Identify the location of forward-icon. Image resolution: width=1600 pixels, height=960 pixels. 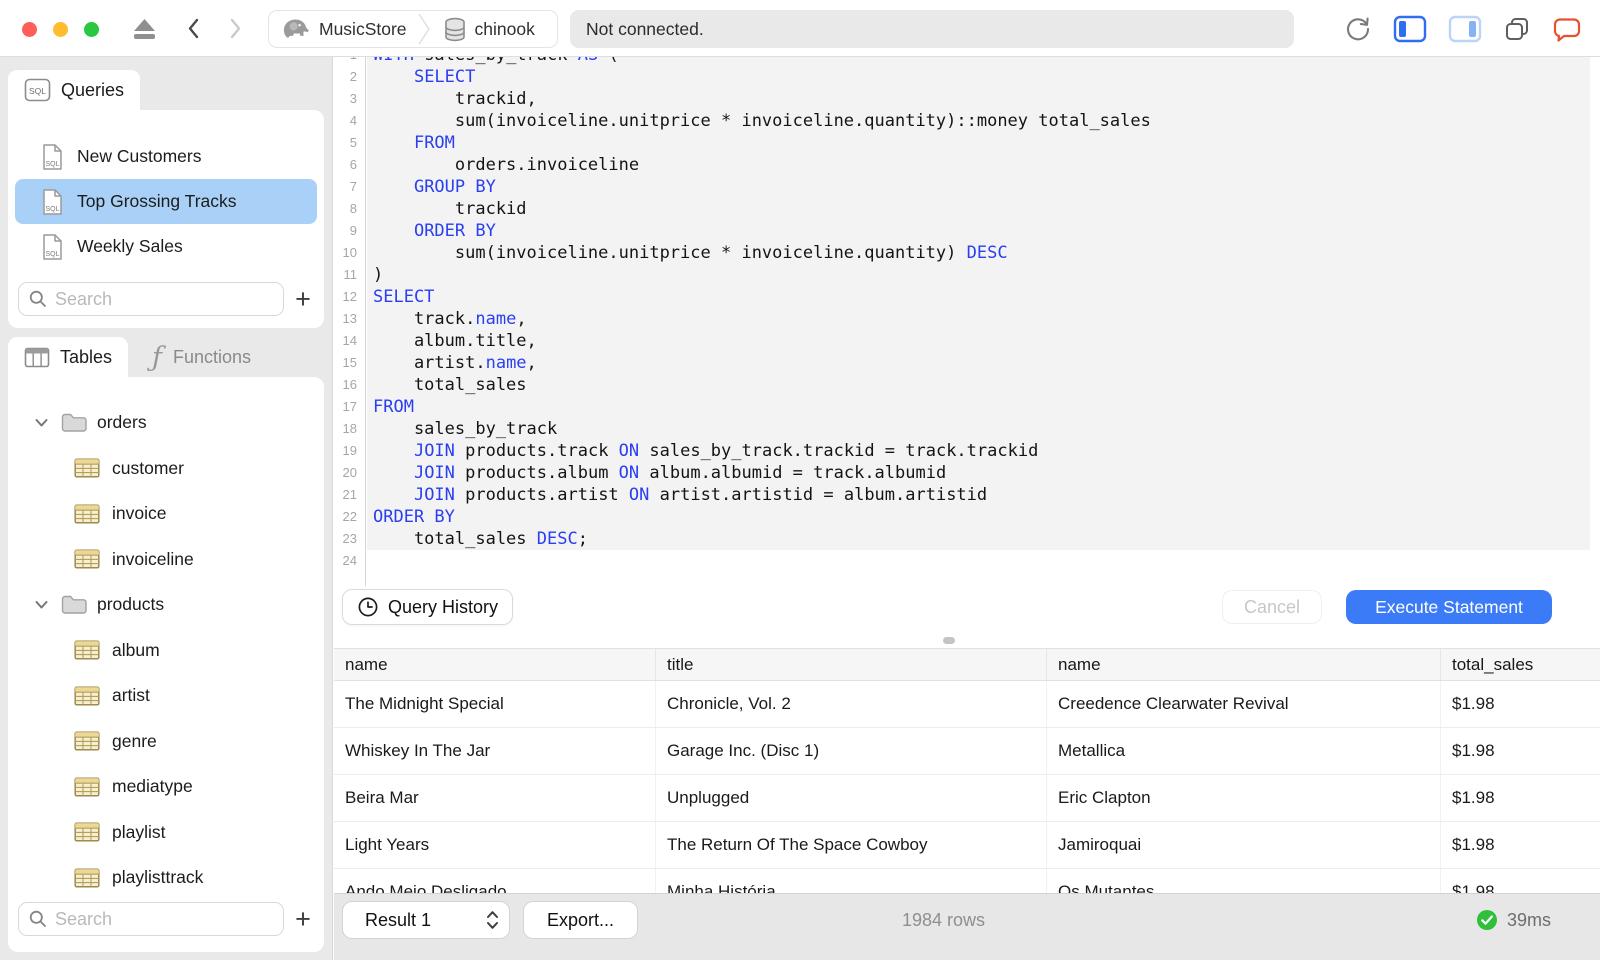
(235, 28).